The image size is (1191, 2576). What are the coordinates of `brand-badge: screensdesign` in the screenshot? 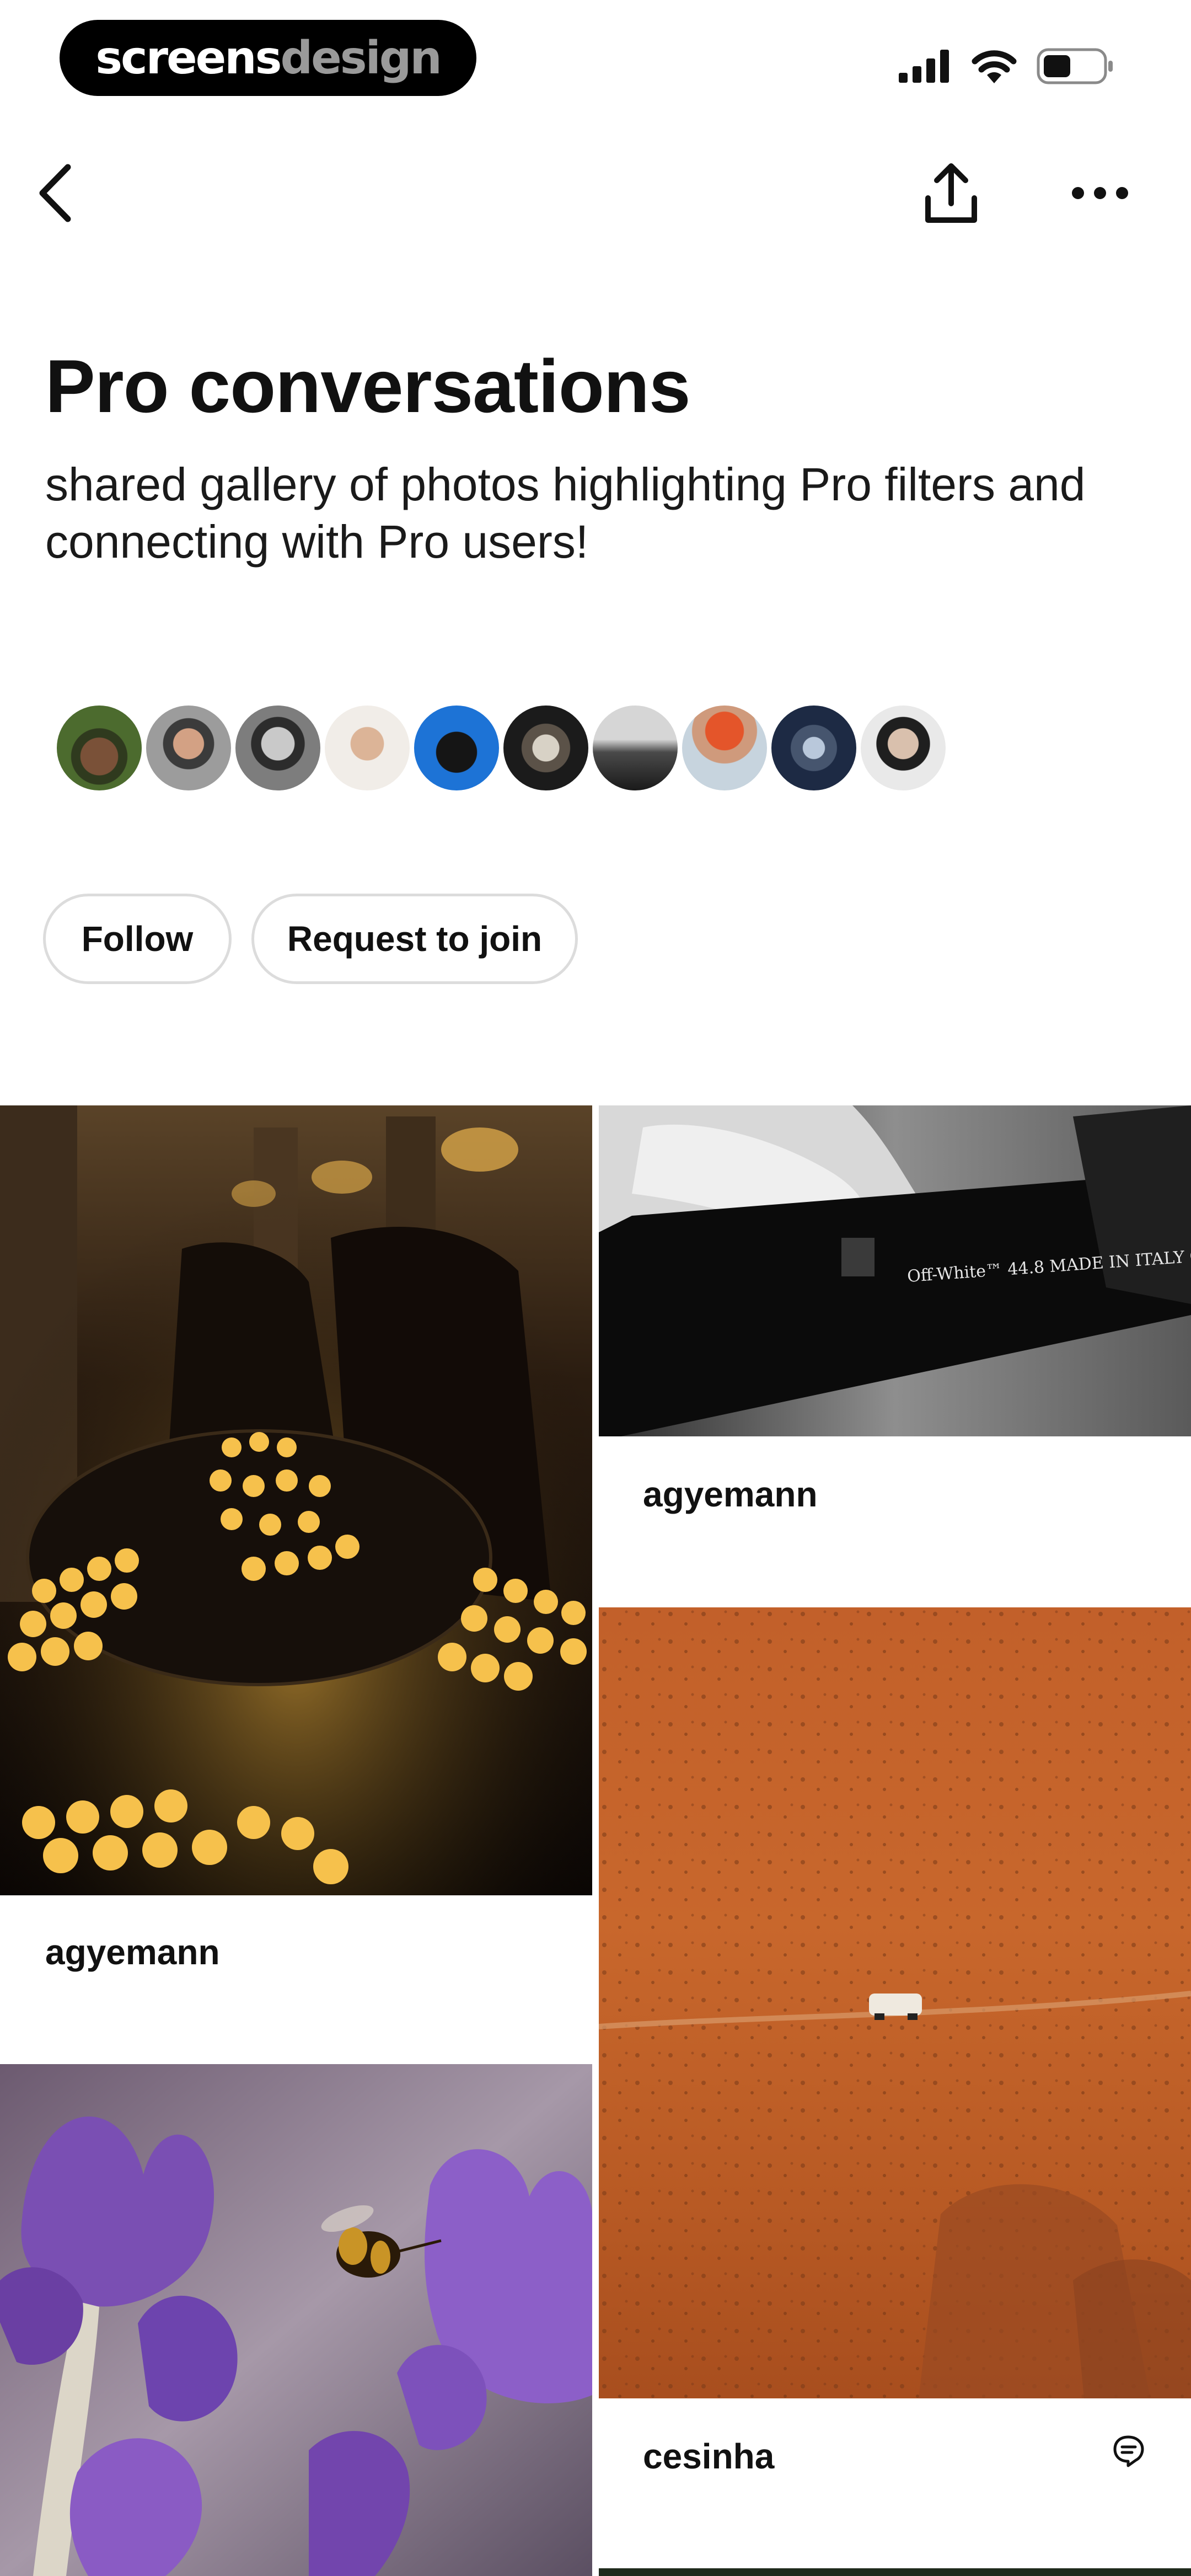 It's located at (268, 58).